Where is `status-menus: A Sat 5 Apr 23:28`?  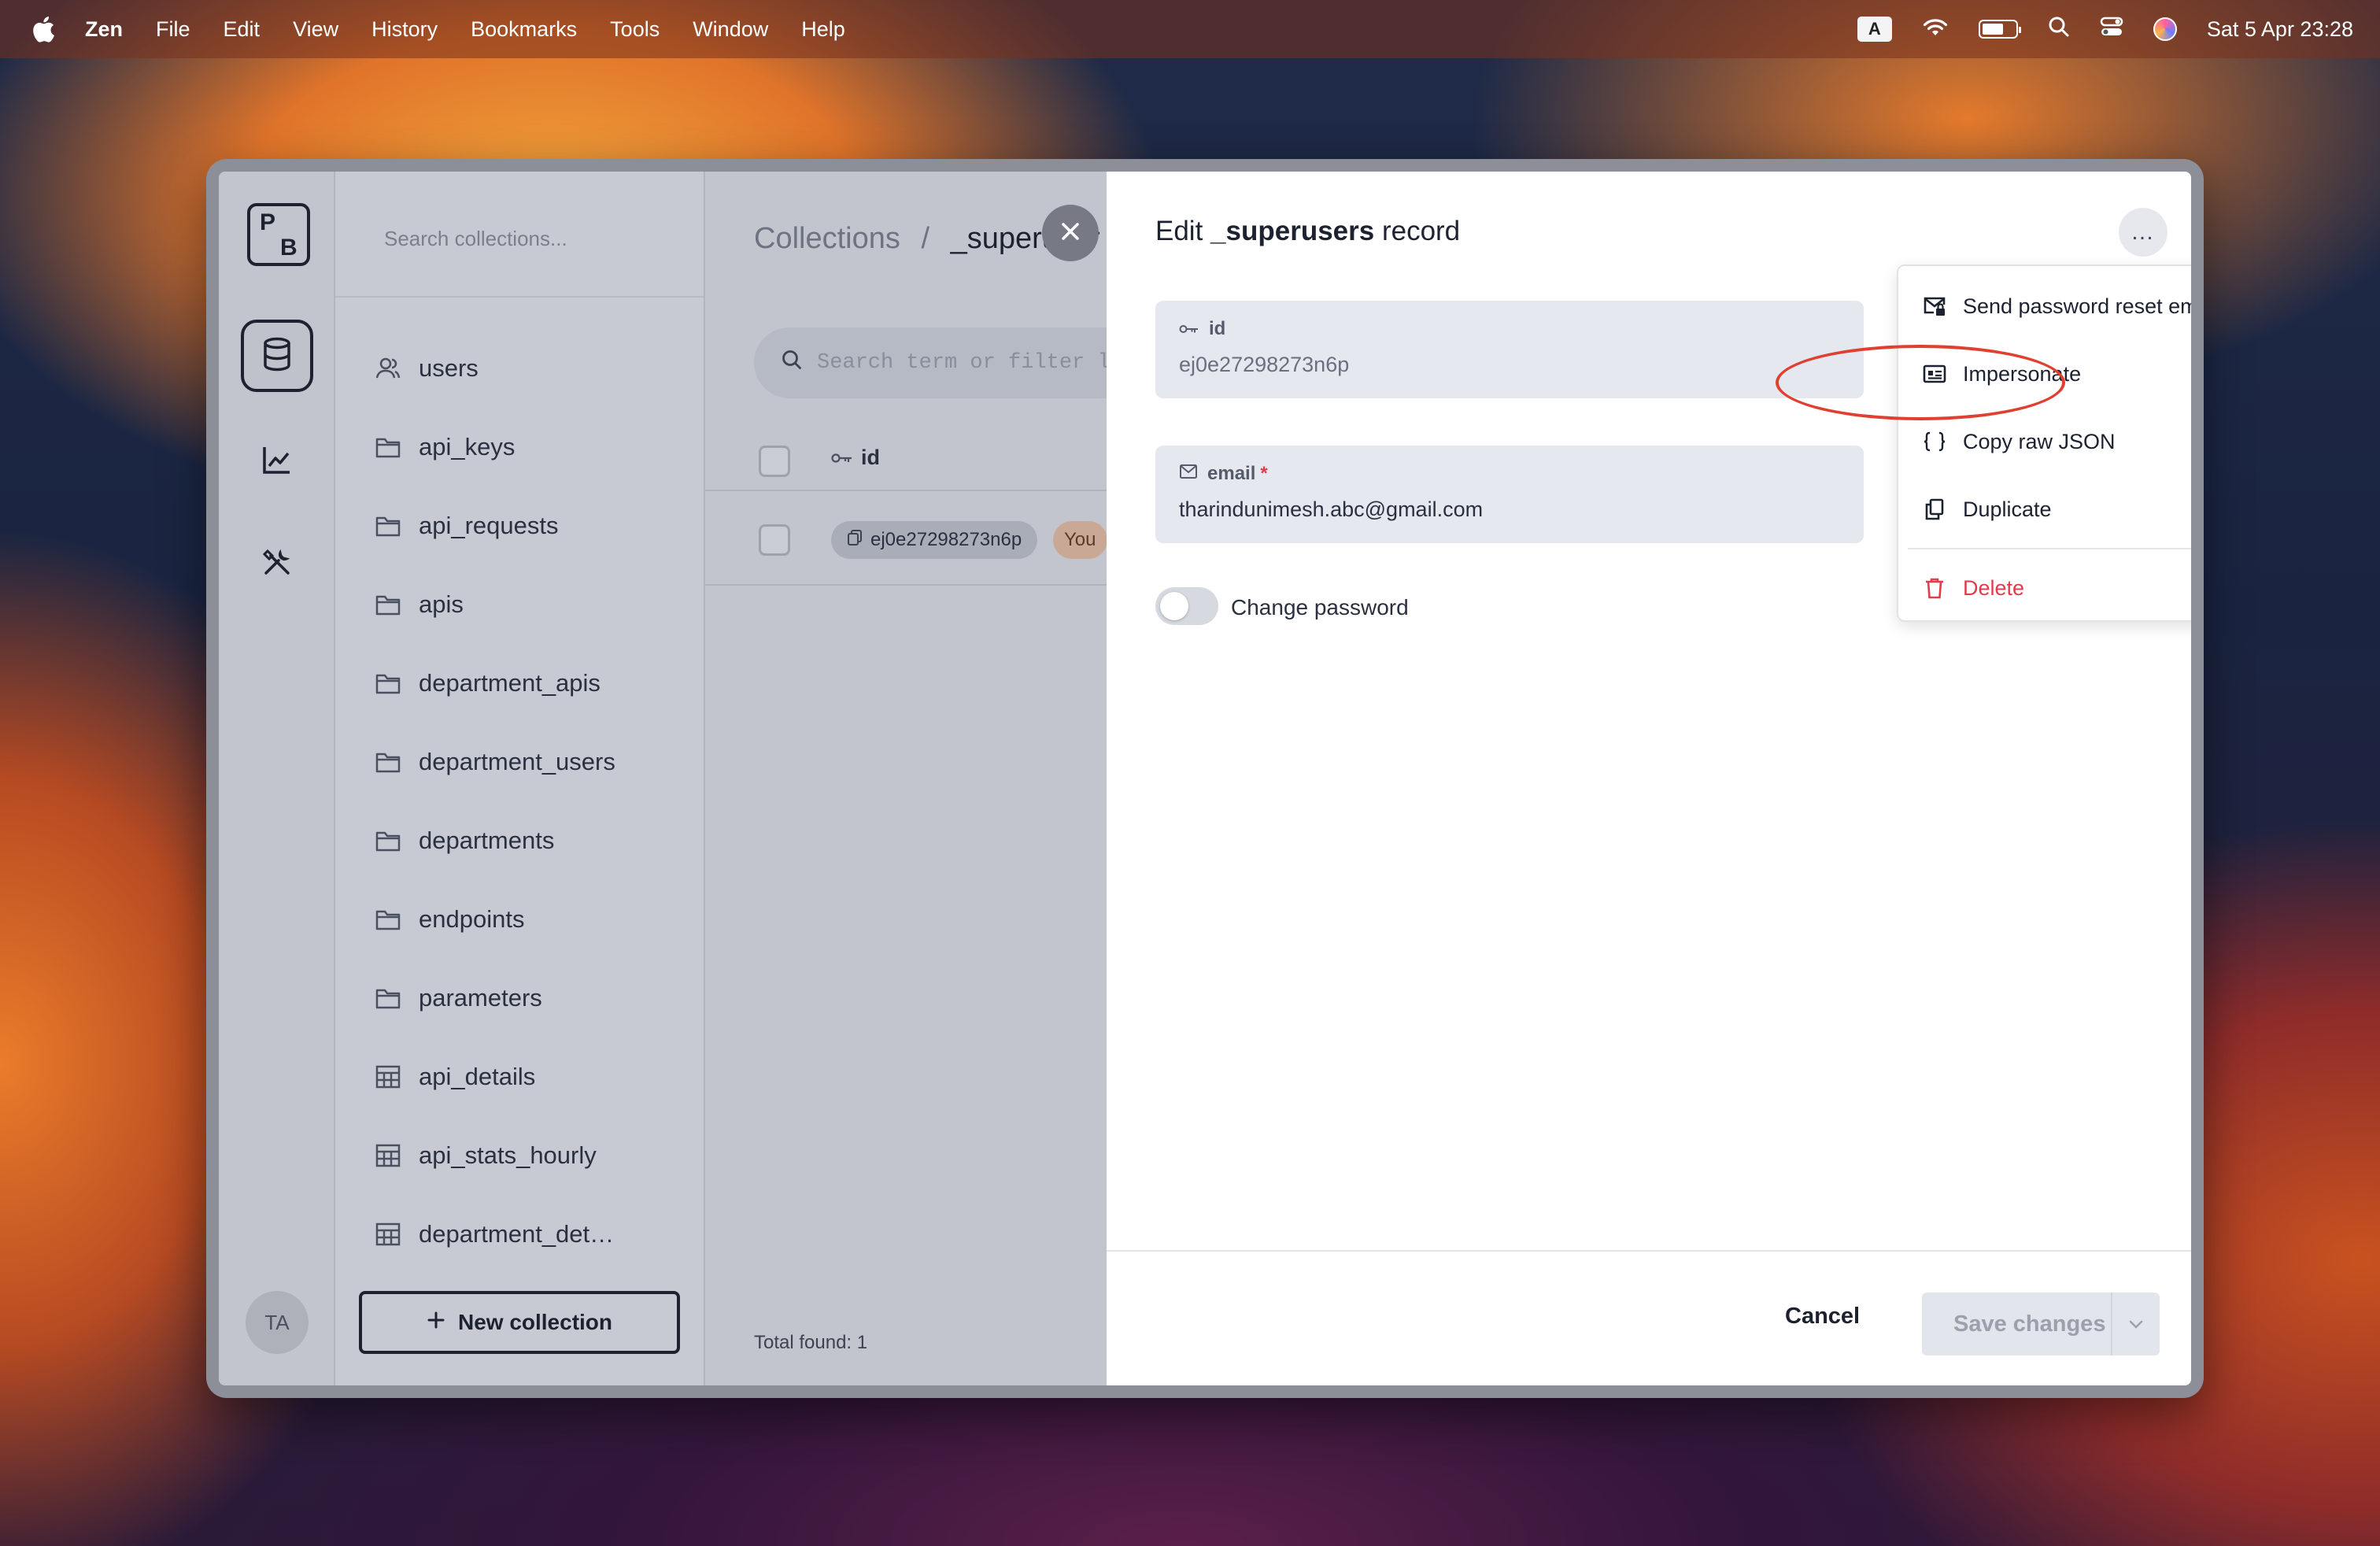
status-menus: A Sat 5 Apr 23:28 is located at coordinates (2105, 29).